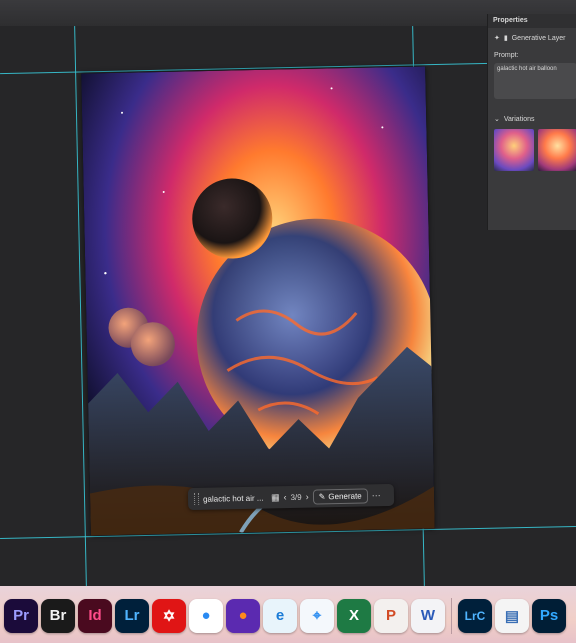 The image size is (576, 643). Describe the element at coordinates (95, 615) in the screenshot. I see `indesign-app-icon: Id` at that location.